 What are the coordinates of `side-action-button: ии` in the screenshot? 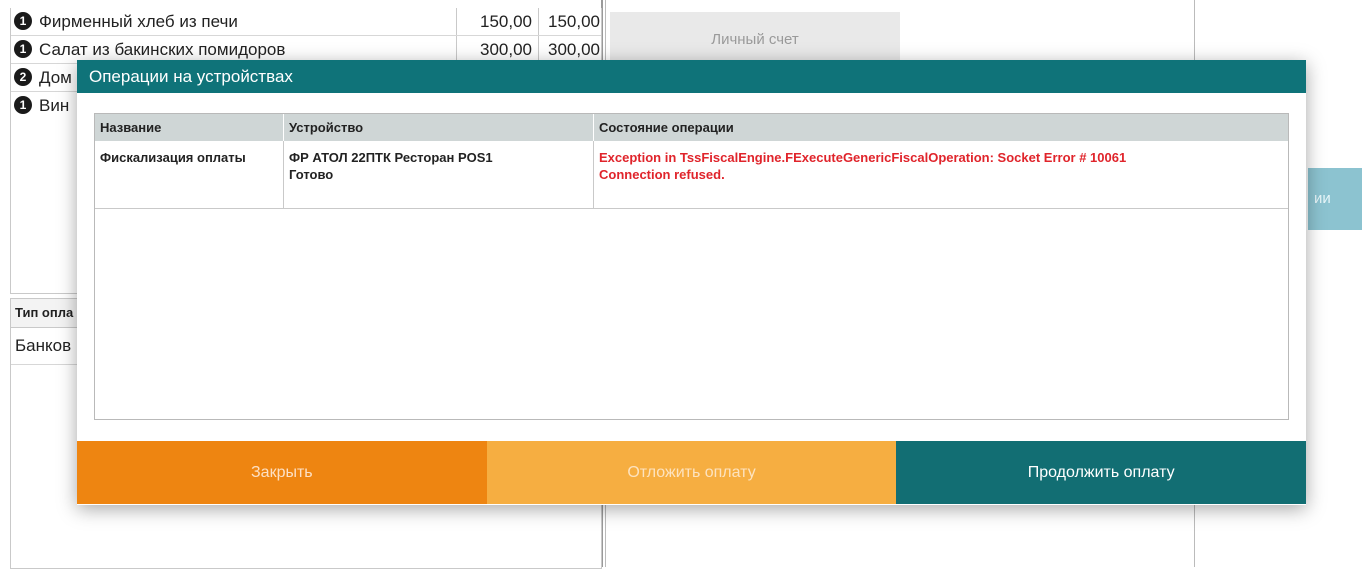 It's located at (1335, 199).